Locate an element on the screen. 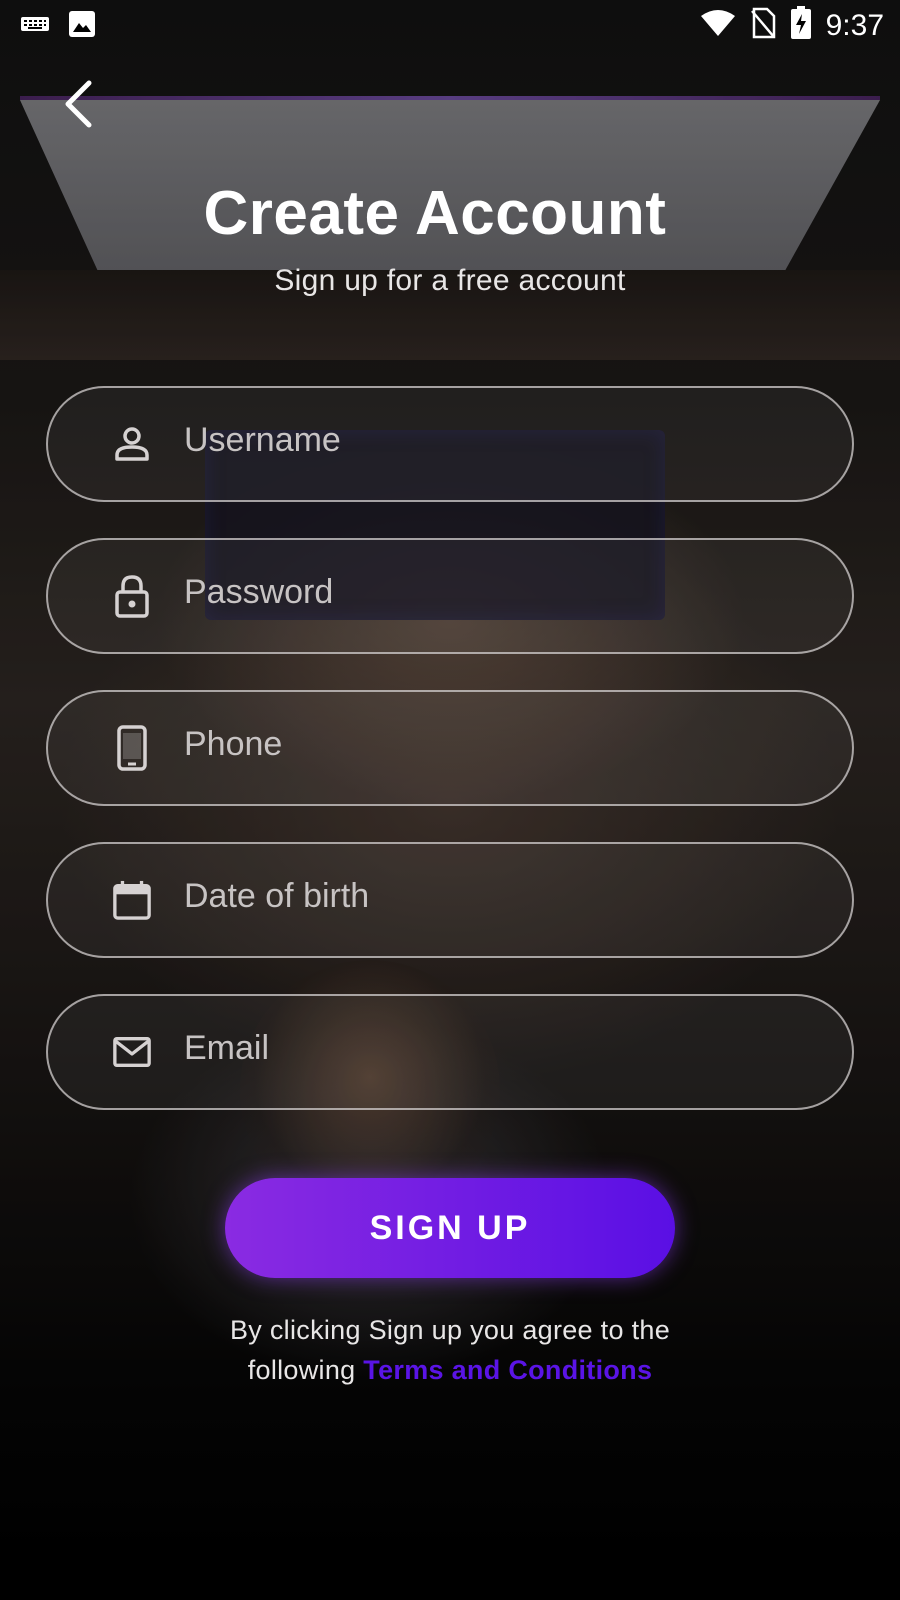  page-subtitle: Sign up for a free account is located at coordinates (450, 280).